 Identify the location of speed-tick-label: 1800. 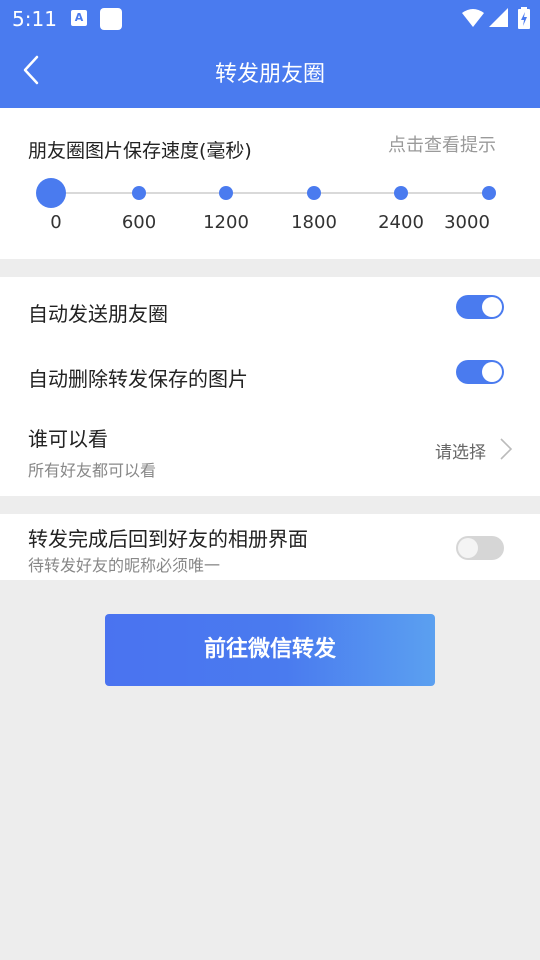
(314, 222).